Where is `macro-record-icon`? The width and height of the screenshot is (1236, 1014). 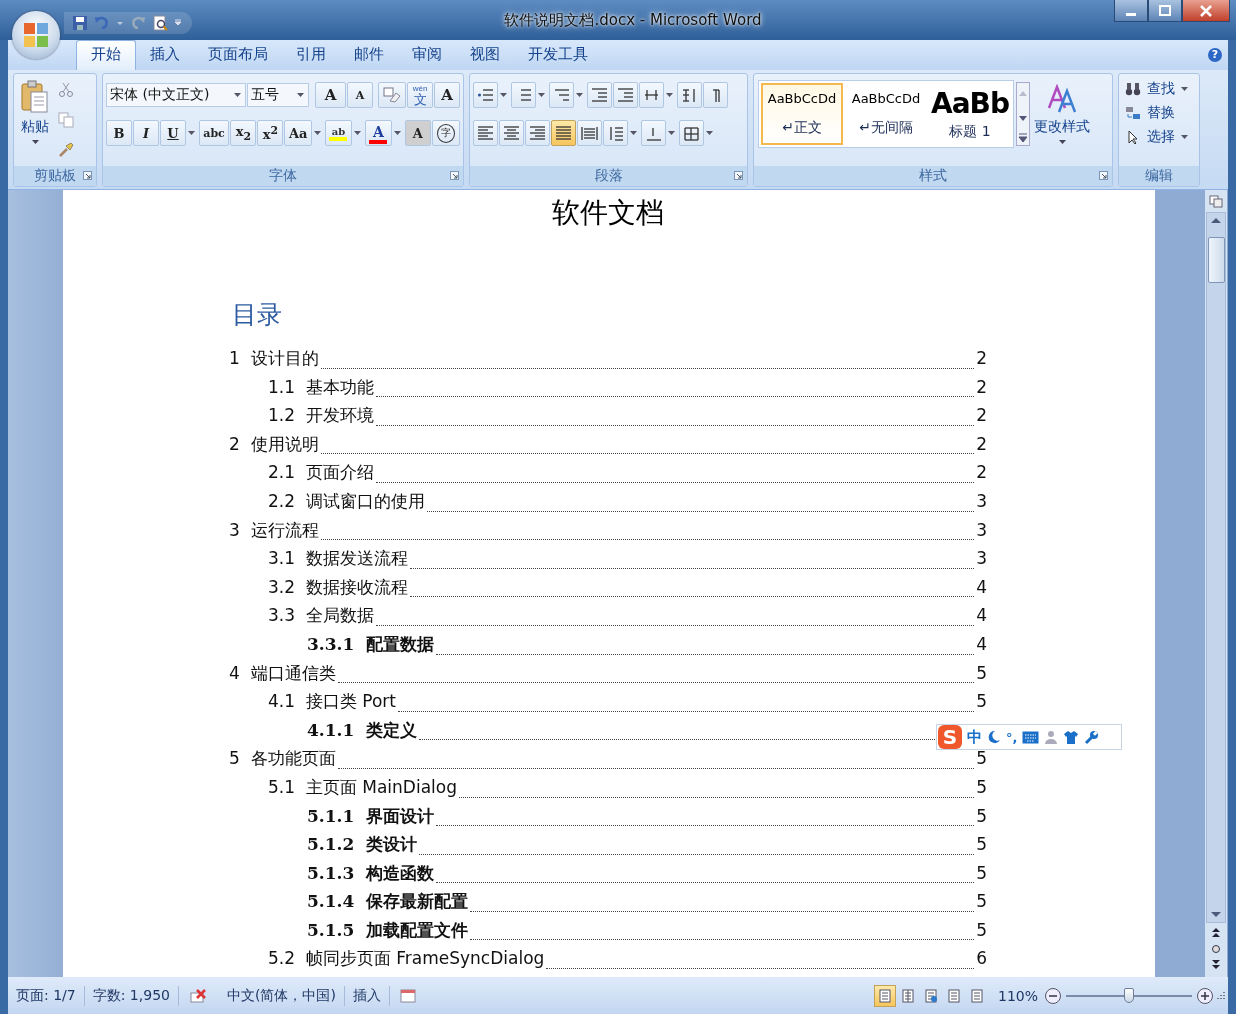
macro-record-icon is located at coordinates (407, 995).